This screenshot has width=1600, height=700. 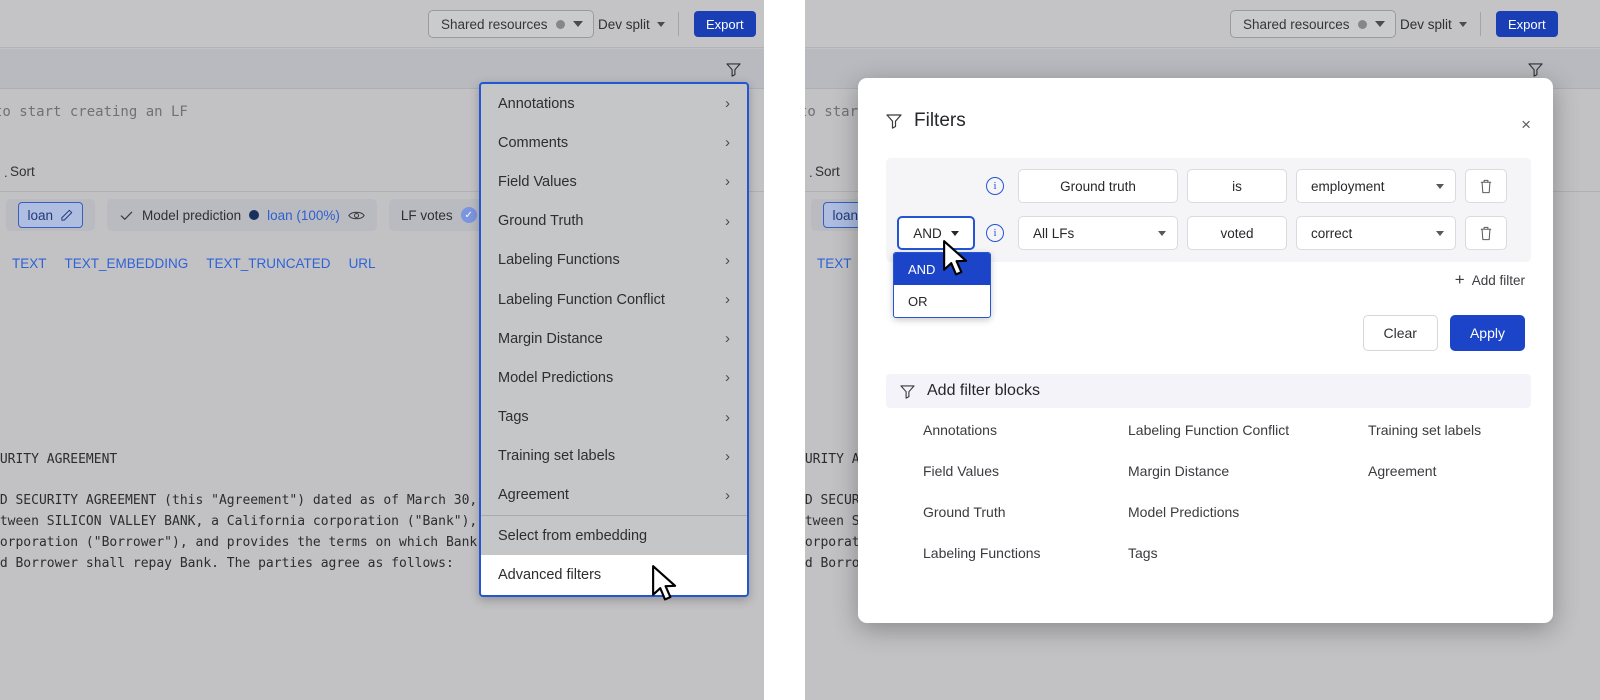 I want to click on menu-item-labeling-functions: Labeling Functions ›, so click(x=614, y=260).